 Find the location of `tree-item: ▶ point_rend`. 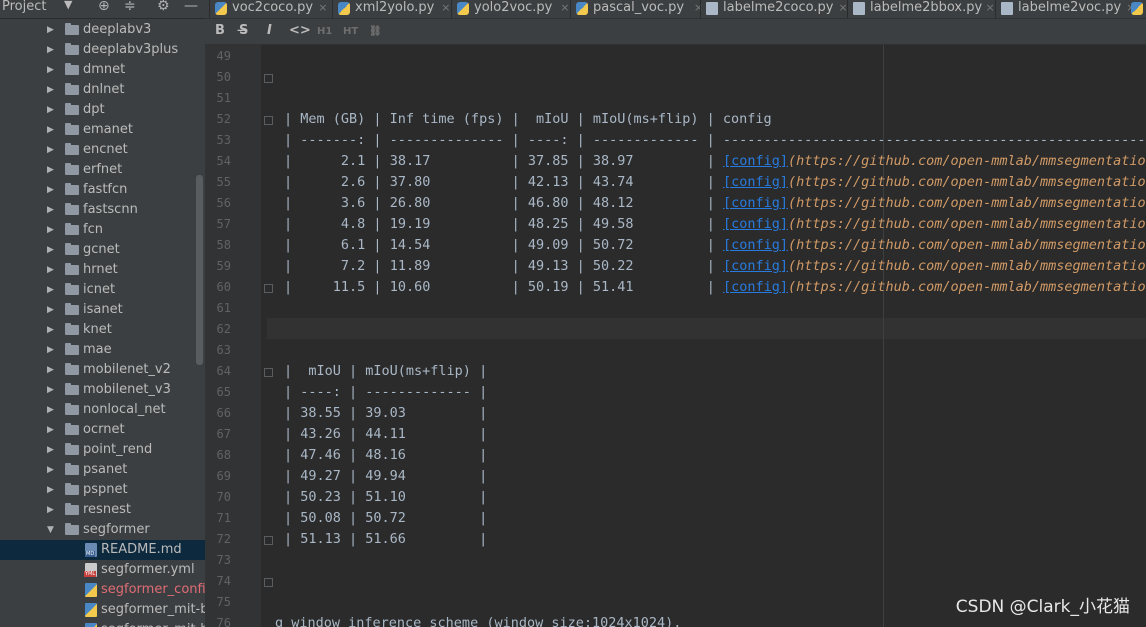

tree-item: ▶ point_rend is located at coordinates (102, 450).